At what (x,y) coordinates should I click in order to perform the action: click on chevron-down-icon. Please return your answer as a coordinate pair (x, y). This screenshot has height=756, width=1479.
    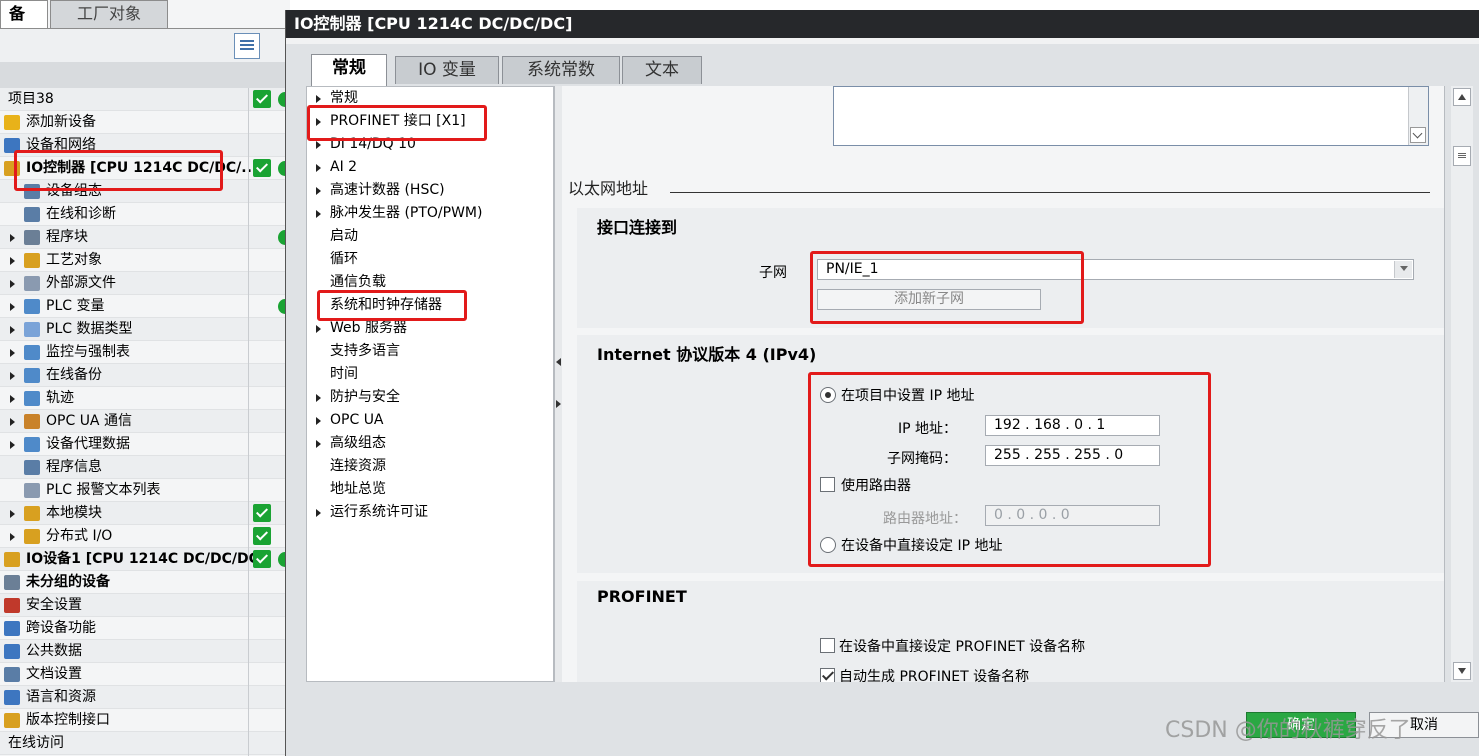
    Looking at the image, I should click on (1403, 269).